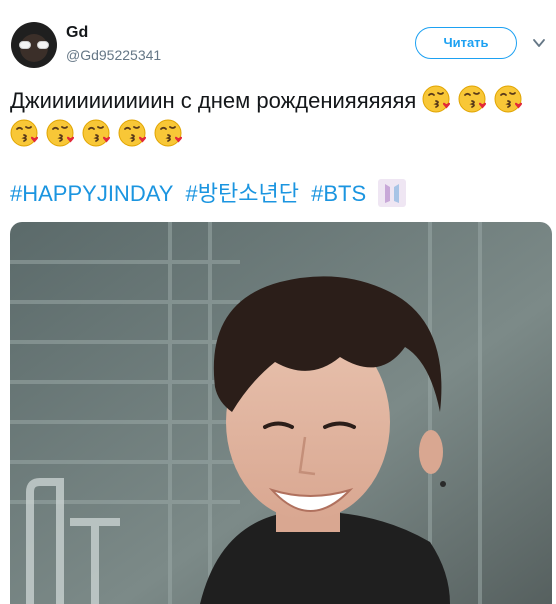 This screenshot has width=556, height=604. I want to click on tweet-message: Джиииииииииин с днем рожденияяяяяя, so click(213, 100).